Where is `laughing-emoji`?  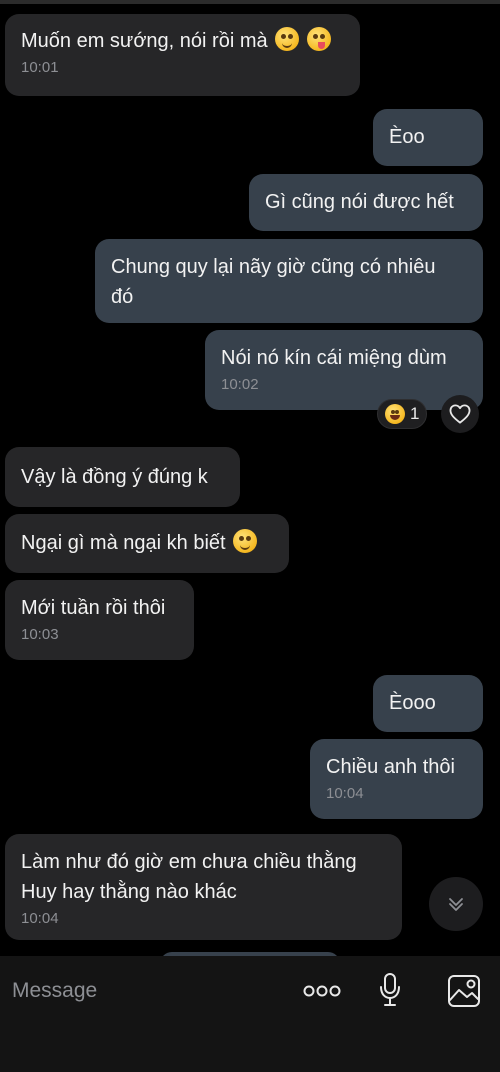
laughing-emoji is located at coordinates (395, 414).